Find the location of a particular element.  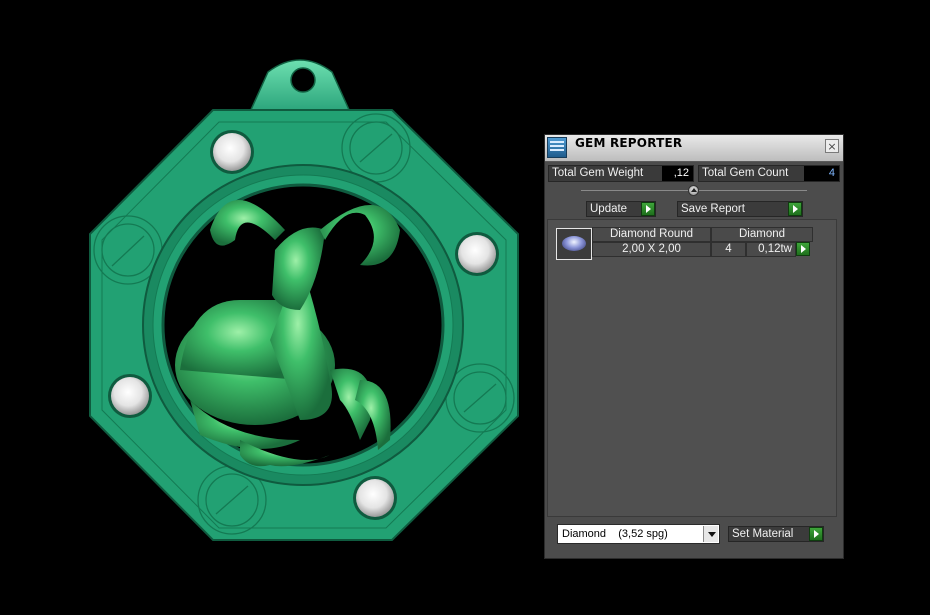

gem-shape-cell: Diamond Round is located at coordinates (651, 234).